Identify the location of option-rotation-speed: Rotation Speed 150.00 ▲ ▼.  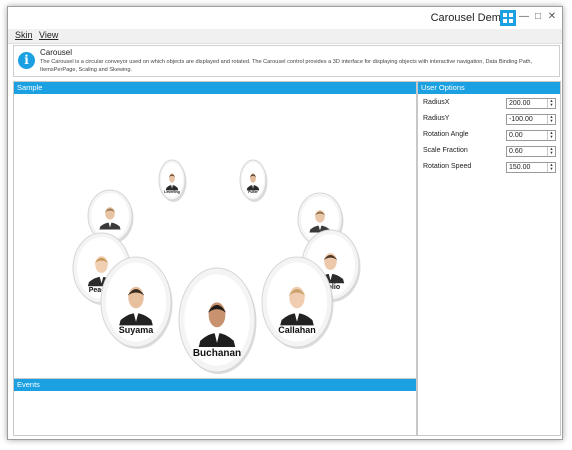
(490, 168).